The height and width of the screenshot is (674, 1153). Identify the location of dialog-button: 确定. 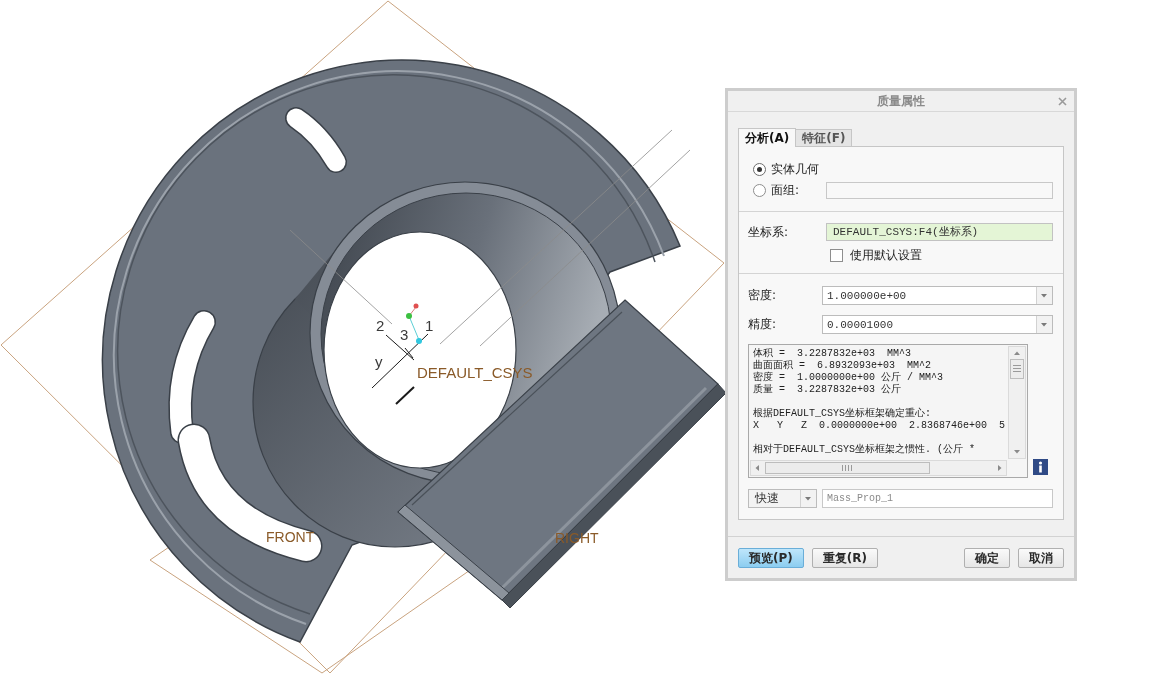
(987, 558).